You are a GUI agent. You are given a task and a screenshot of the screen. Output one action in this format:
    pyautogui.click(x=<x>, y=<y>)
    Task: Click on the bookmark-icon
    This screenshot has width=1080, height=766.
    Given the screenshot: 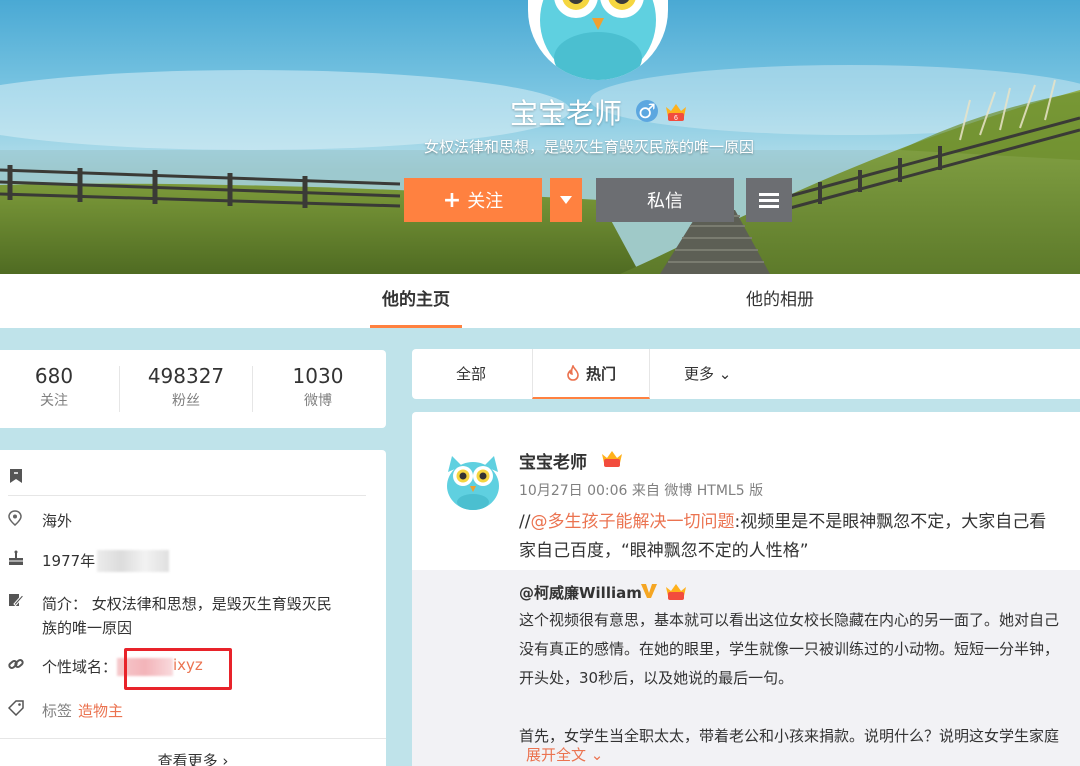 What is the action you would take?
    pyautogui.click(x=16, y=476)
    